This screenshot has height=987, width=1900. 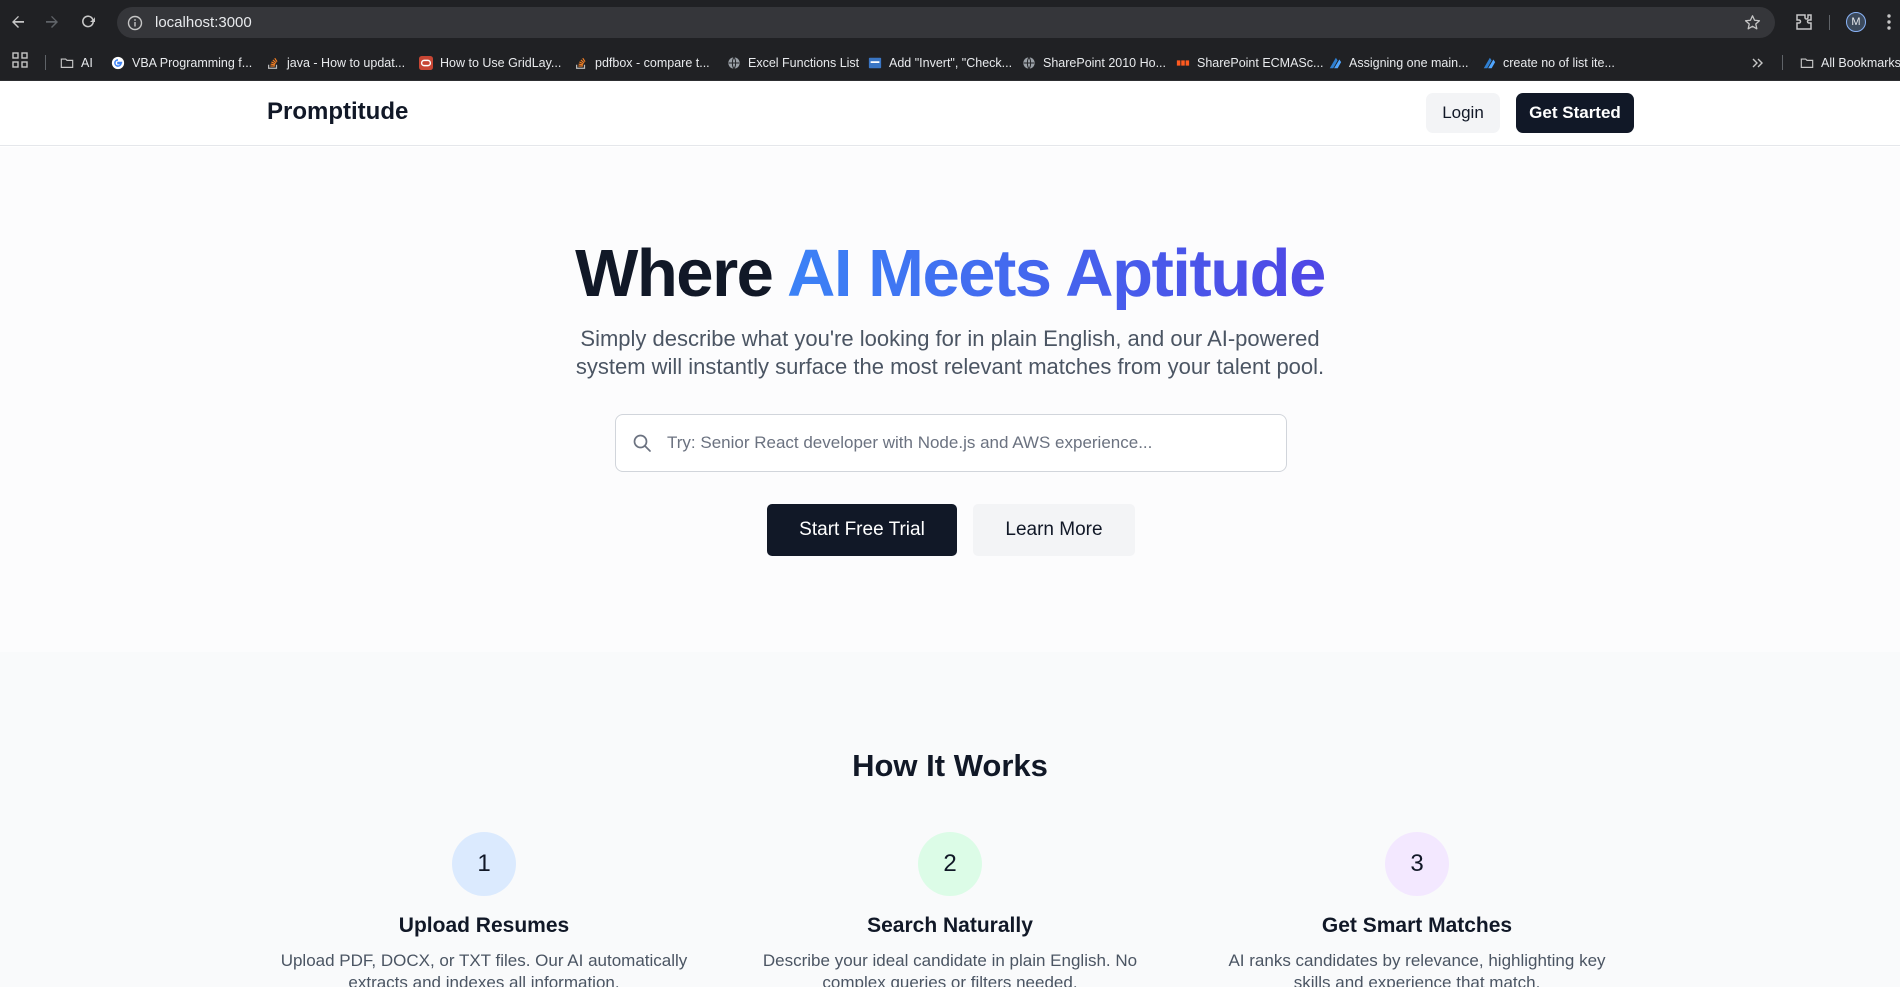 What do you see at coordinates (950, 925) in the screenshot?
I see `step-title: Search Naturally` at bounding box center [950, 925].